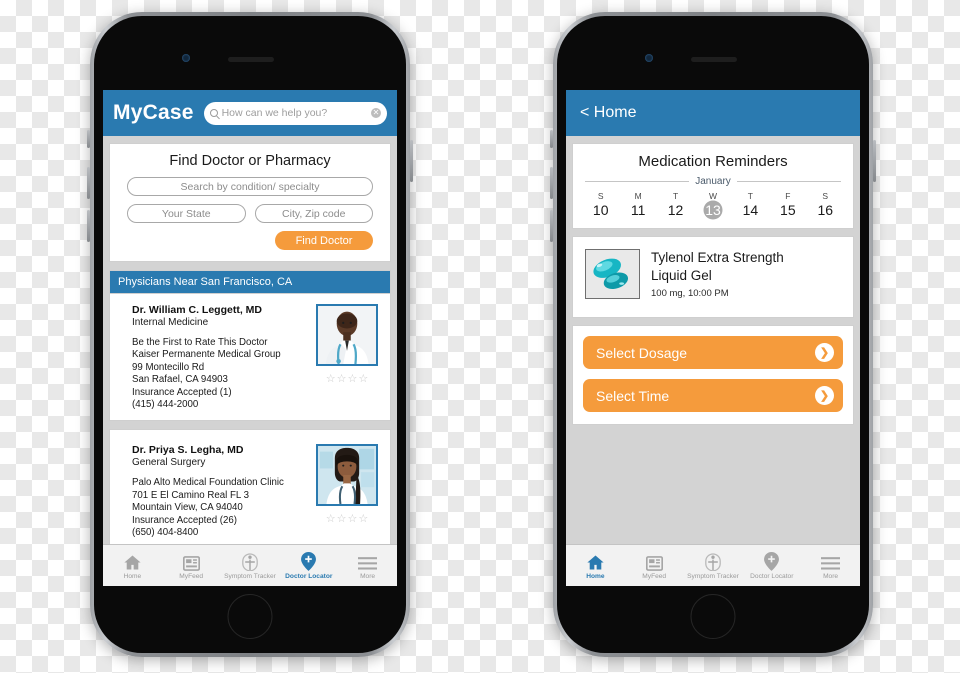 The width and height of the screenshot is (960, 673). I want to click on doctor-street: 99 Montecillo Rd, so click(168, 367).